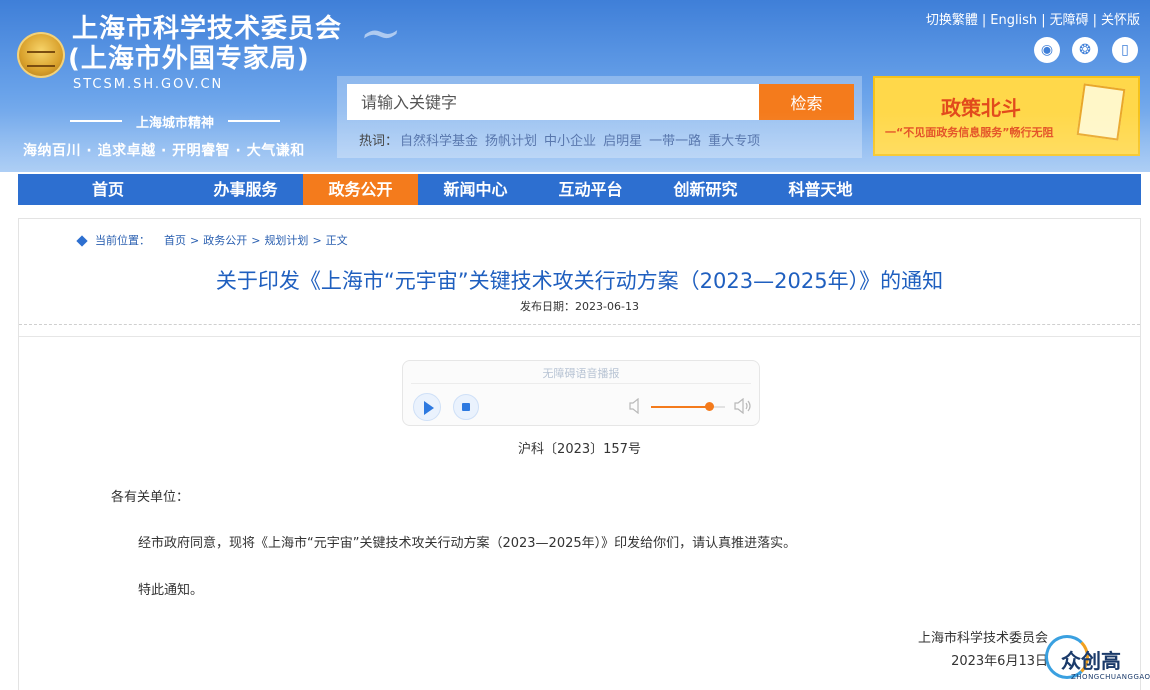 The height and width of the screenshot is (690, 1150). What do you see at coordinates (705, 189) in the screenshot?
I see `nav-item-innovation: 创新研究` at bounding box center [705, 189].